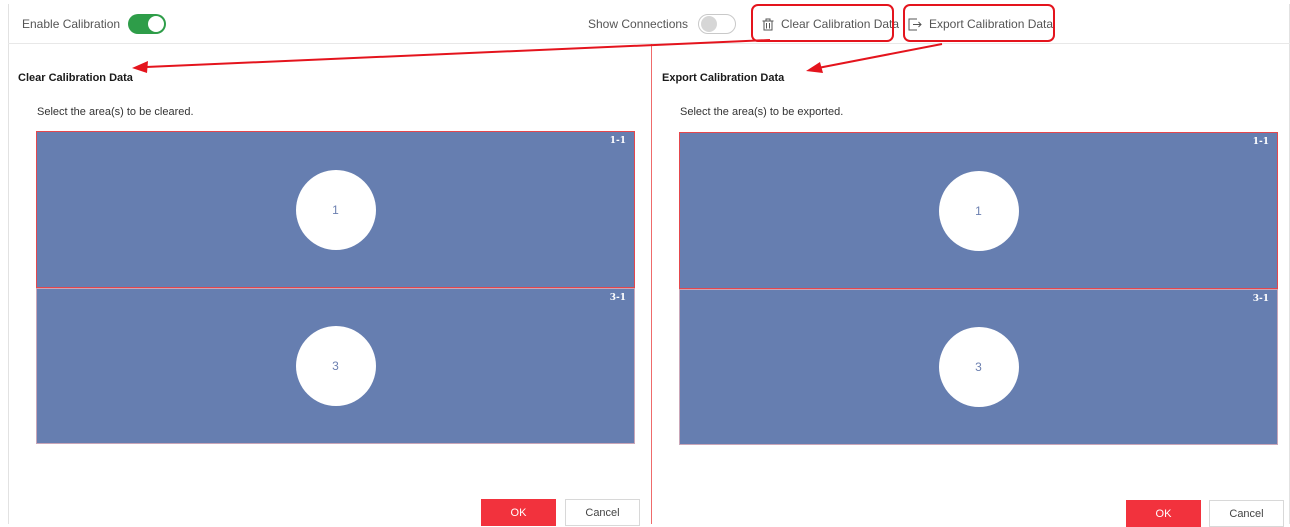  I want to click on enable-calibration-toggle, so click(147, 24).